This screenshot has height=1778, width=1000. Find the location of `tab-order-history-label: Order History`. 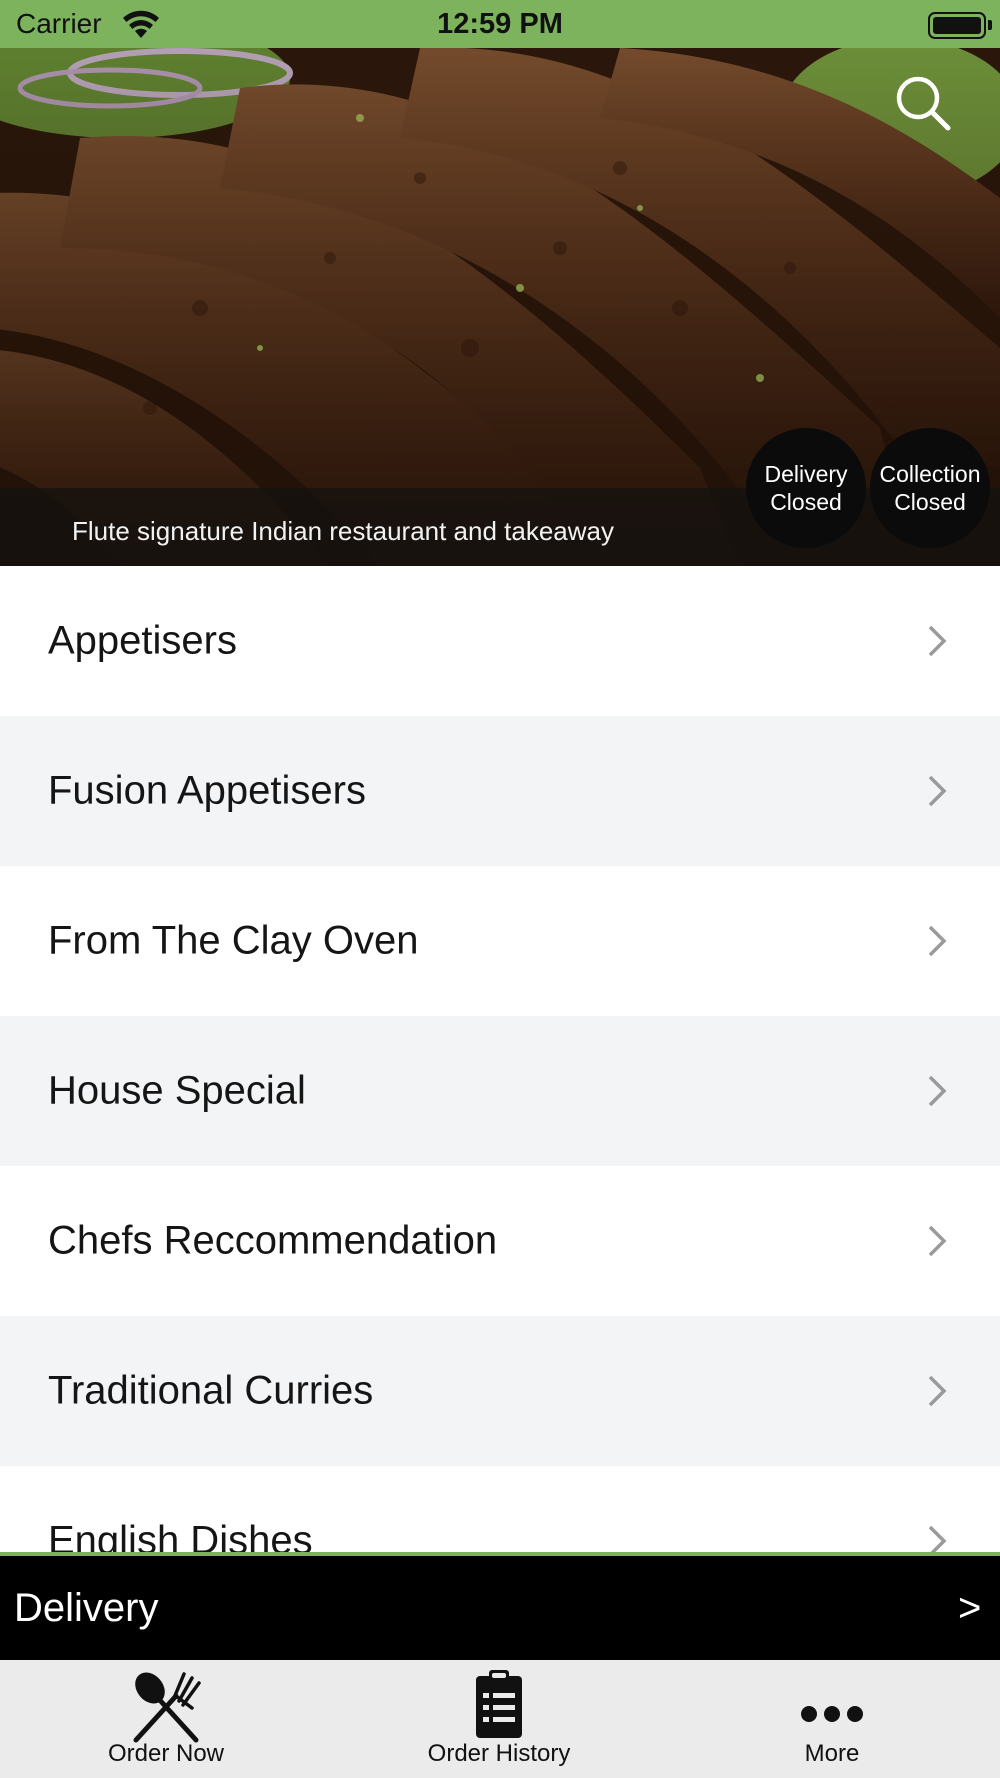

tab-order-history-label: Order History is located at coordinates (499, 1753).